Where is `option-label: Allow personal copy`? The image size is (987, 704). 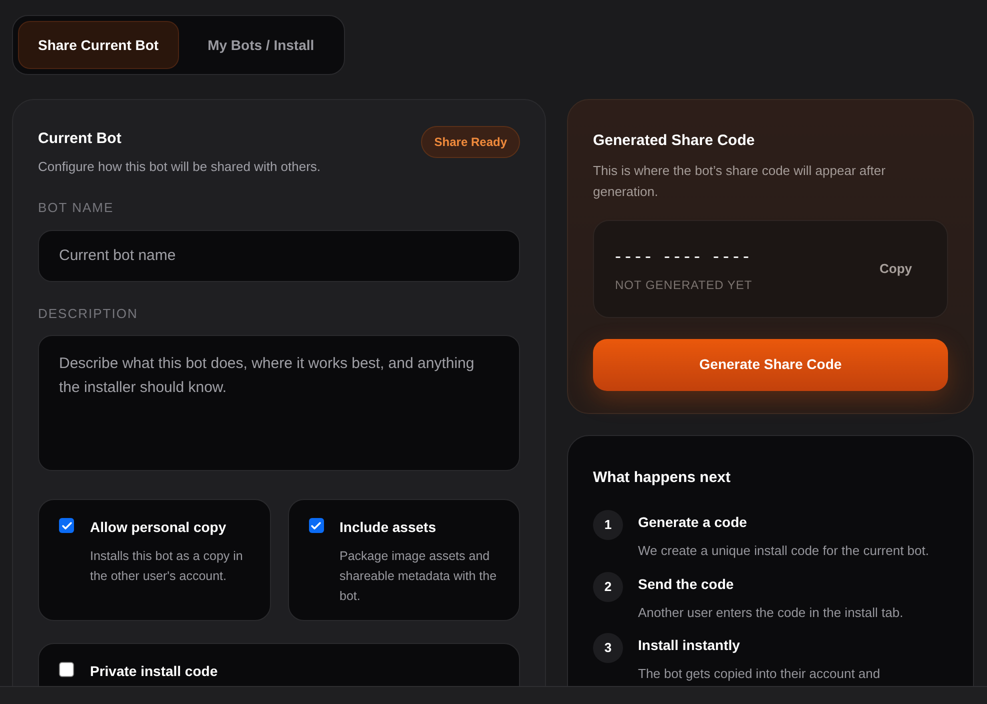
option-label: Allow personal copy is located at coordinates (159, 527).